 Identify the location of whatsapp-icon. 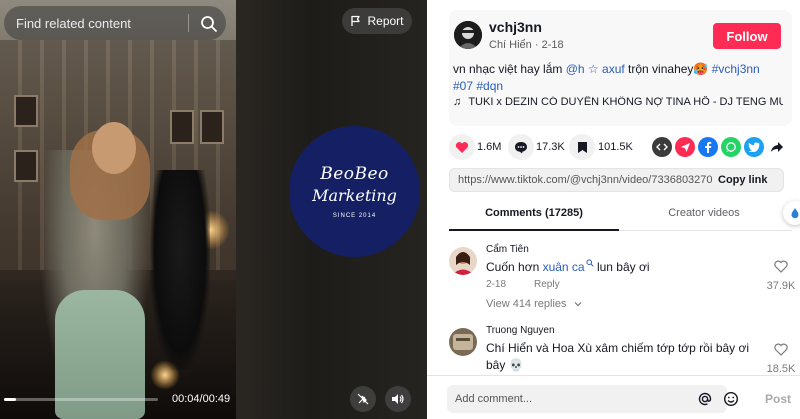
(731, 147).